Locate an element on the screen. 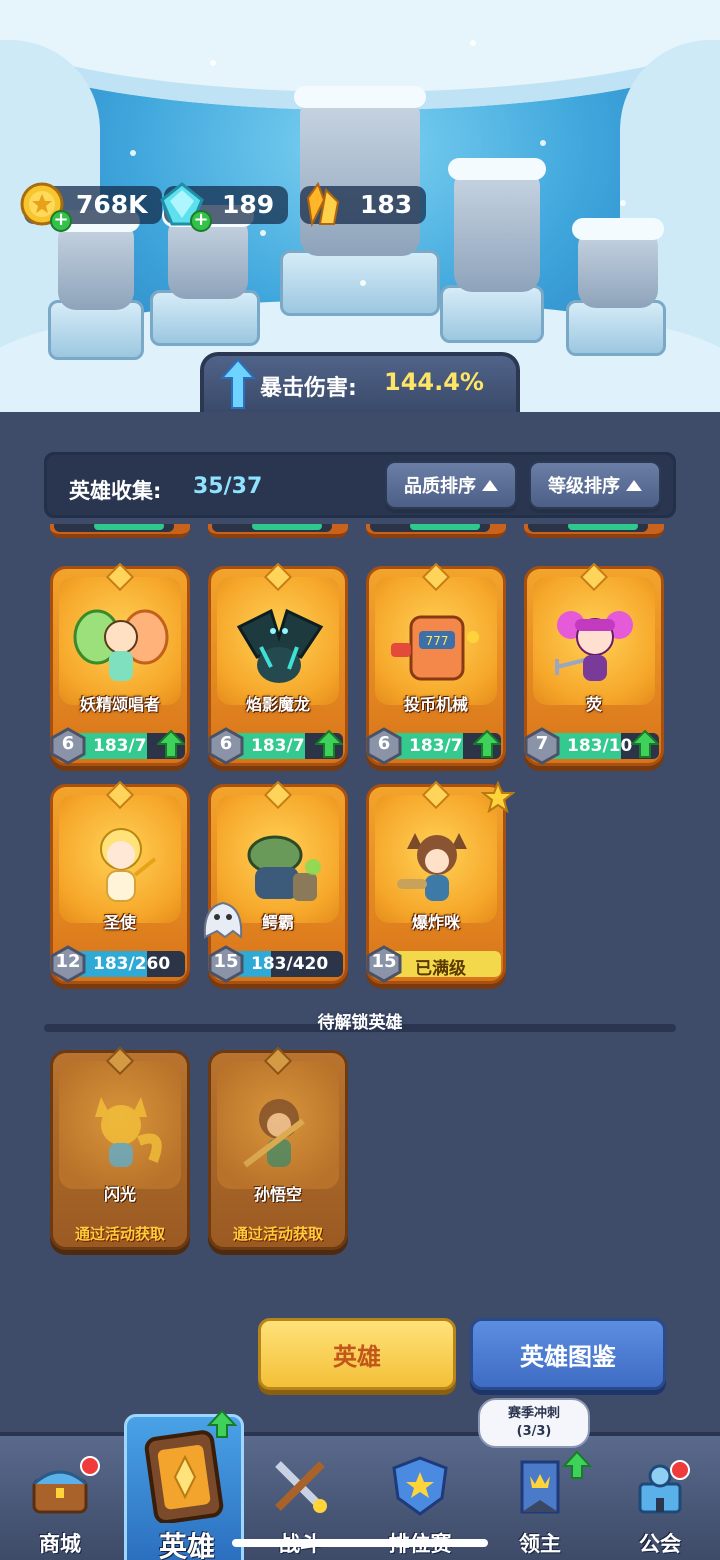 The image size is (720, 1560). sort-quality-label: 品质排序 is located at coordinates (440, 486).